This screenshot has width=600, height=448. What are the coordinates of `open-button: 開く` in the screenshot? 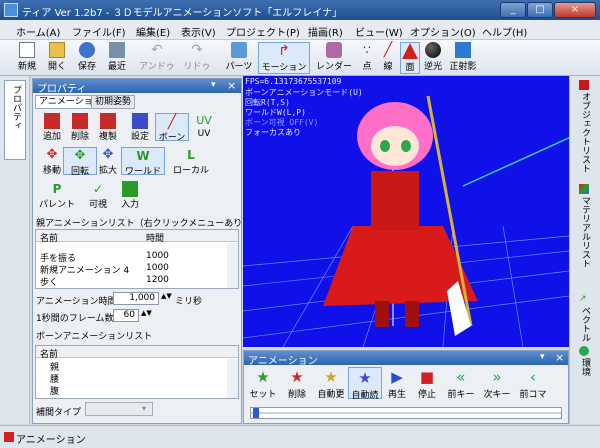 It's located at (57, 58).